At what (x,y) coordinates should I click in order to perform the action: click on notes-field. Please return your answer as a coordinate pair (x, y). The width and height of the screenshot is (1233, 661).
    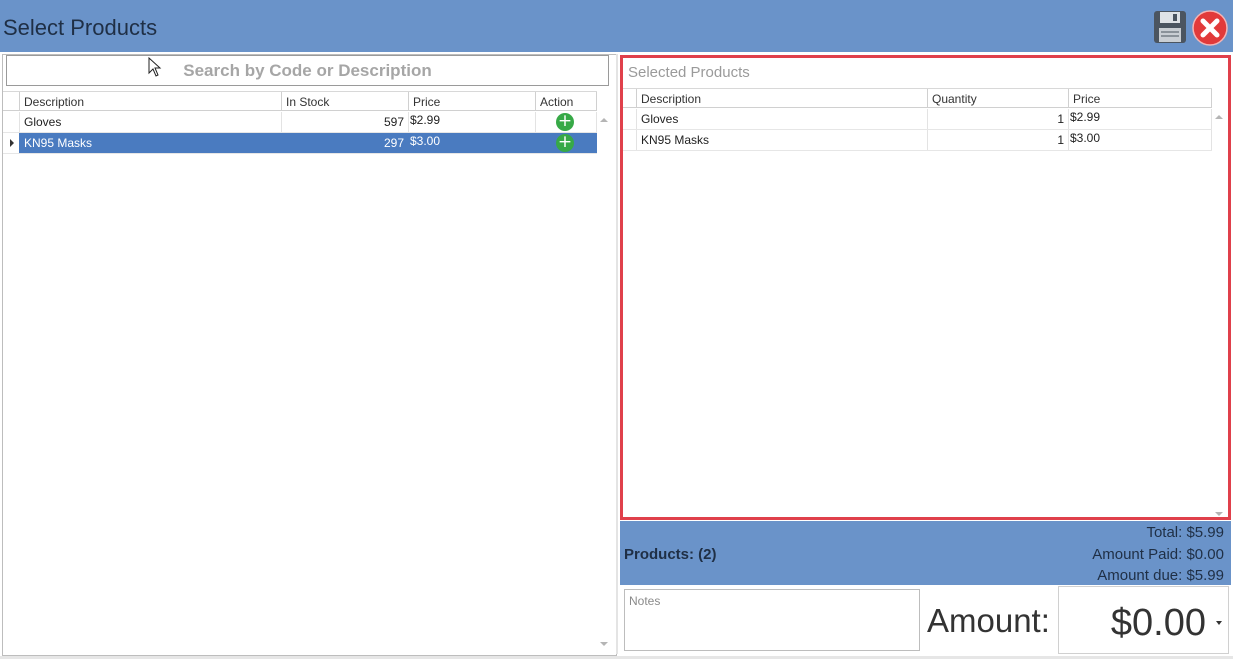
    Looking at the image, I should click on (772, 620).